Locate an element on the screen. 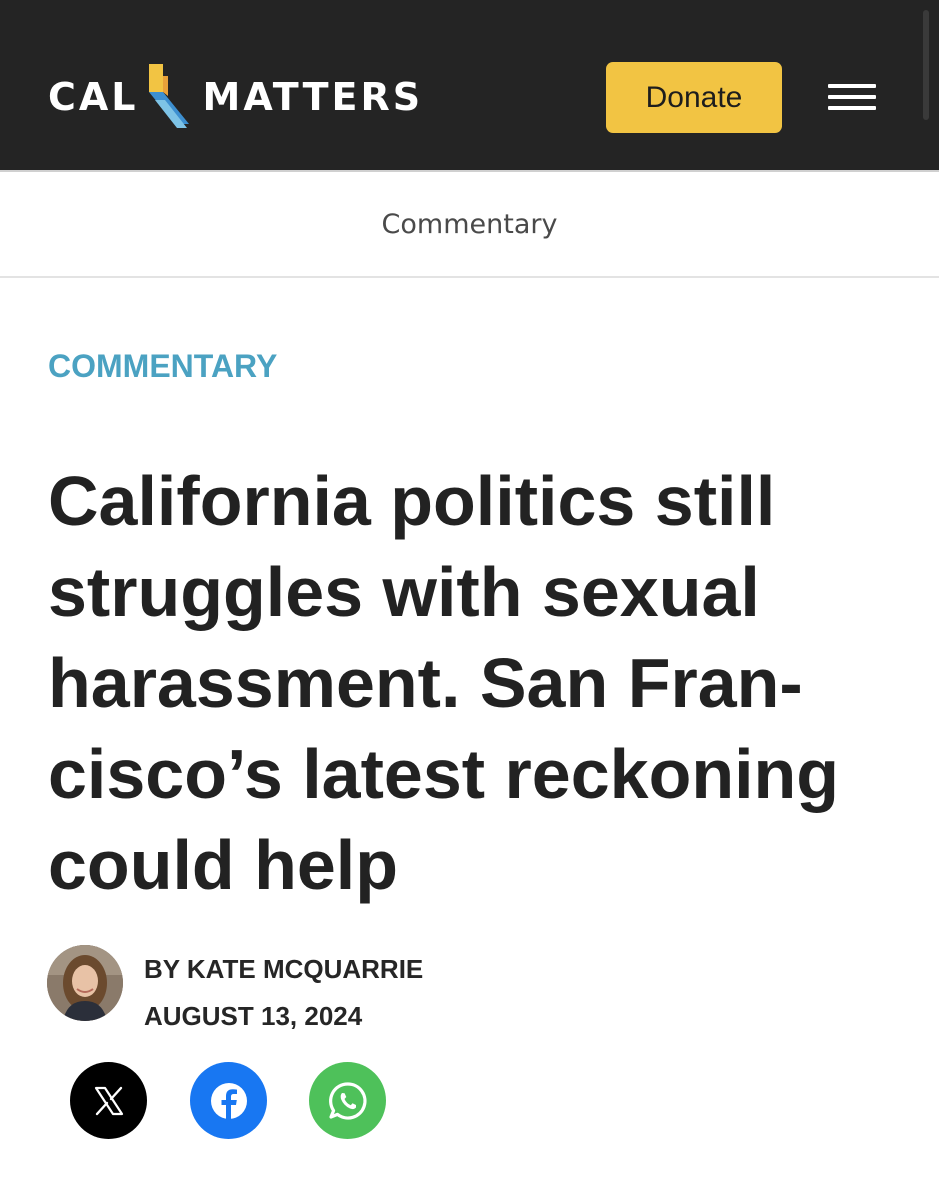 The image size is (939, 1200). share-x-button is located at coordinates (108, 1100).